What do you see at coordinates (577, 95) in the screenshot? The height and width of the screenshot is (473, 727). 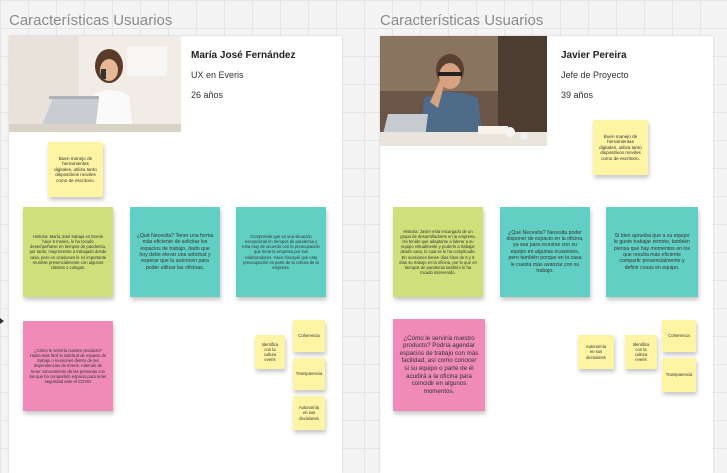 I see `persona-age: 39 años` at bounding box center [577, 95].